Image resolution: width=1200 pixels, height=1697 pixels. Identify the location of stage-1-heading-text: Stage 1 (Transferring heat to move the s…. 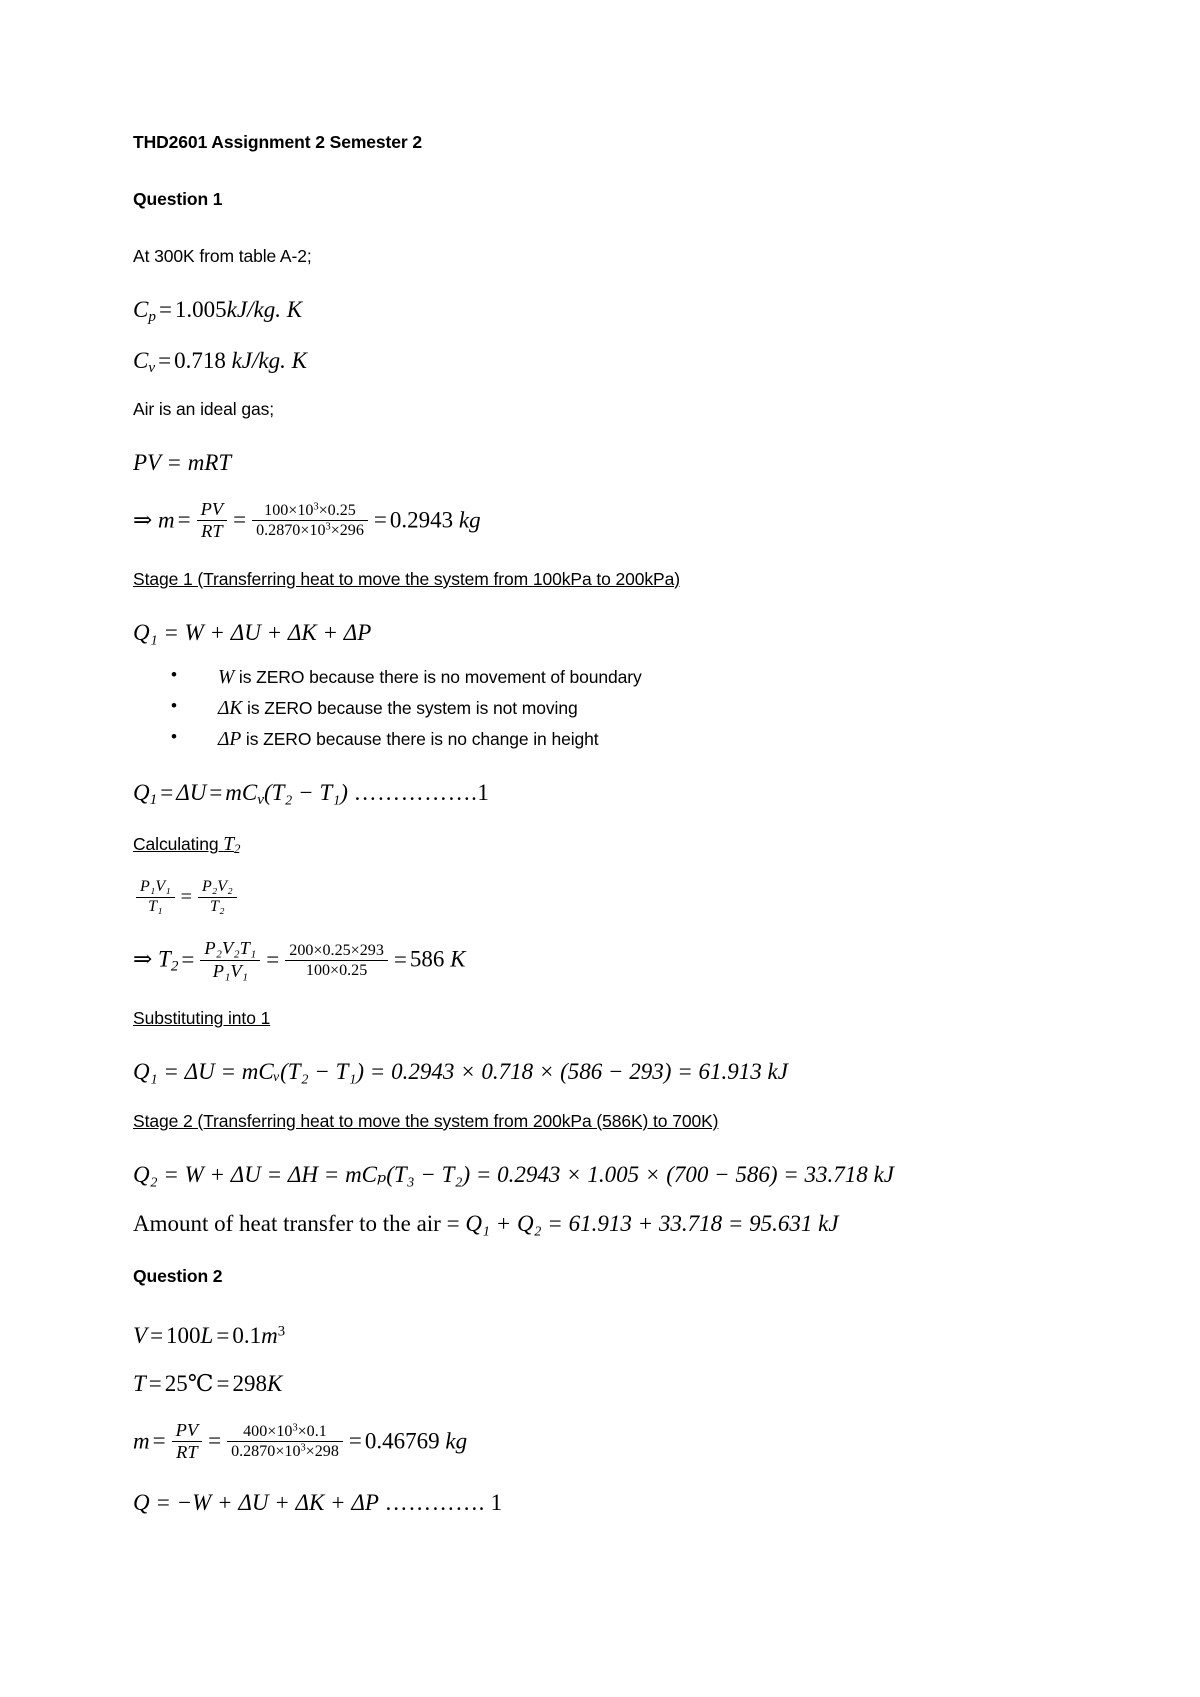
(406, 578).